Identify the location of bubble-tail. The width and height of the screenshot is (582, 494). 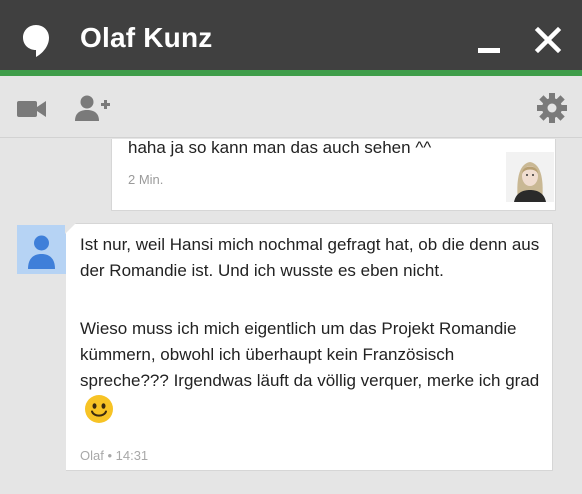
(70, 228).